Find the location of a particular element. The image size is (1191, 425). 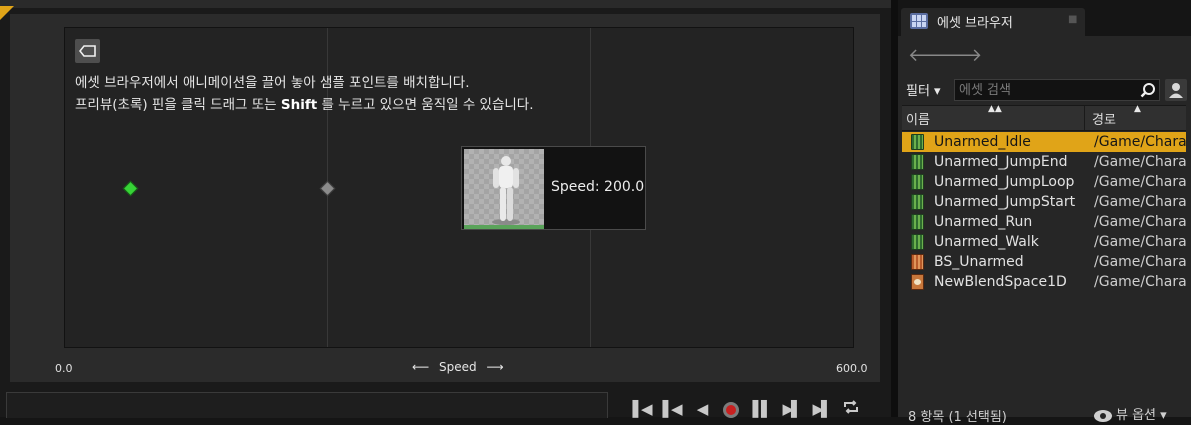

loop-icon is located at coordinates (851, 407).